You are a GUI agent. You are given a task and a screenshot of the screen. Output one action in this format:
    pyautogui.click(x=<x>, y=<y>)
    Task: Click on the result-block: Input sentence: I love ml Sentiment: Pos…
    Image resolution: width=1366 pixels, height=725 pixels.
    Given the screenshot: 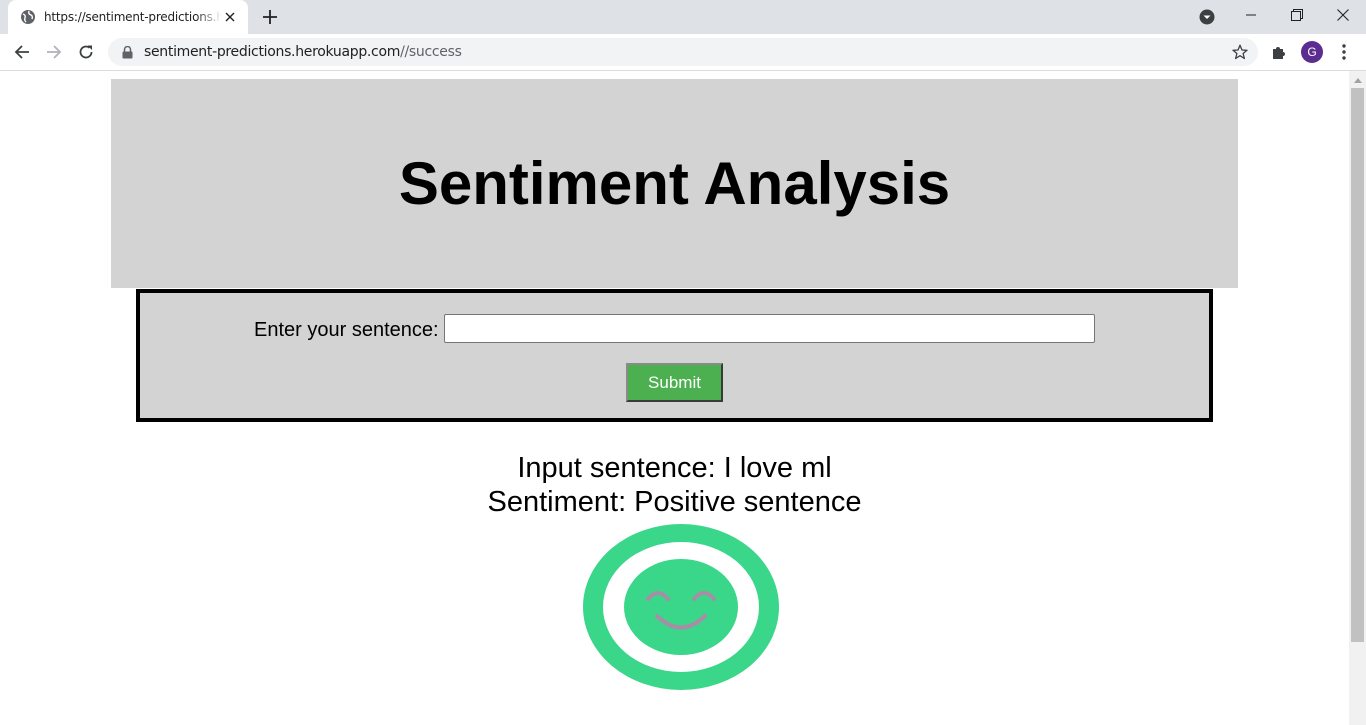 What is the action you would take?
    pyautogui.click(x=674, y=485)
    